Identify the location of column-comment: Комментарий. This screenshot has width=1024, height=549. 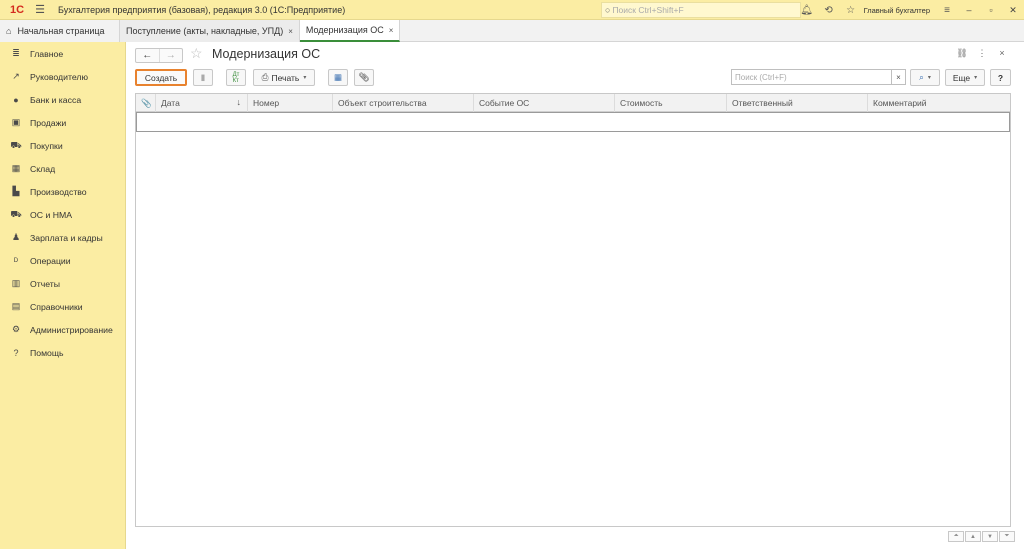
(939, 103).